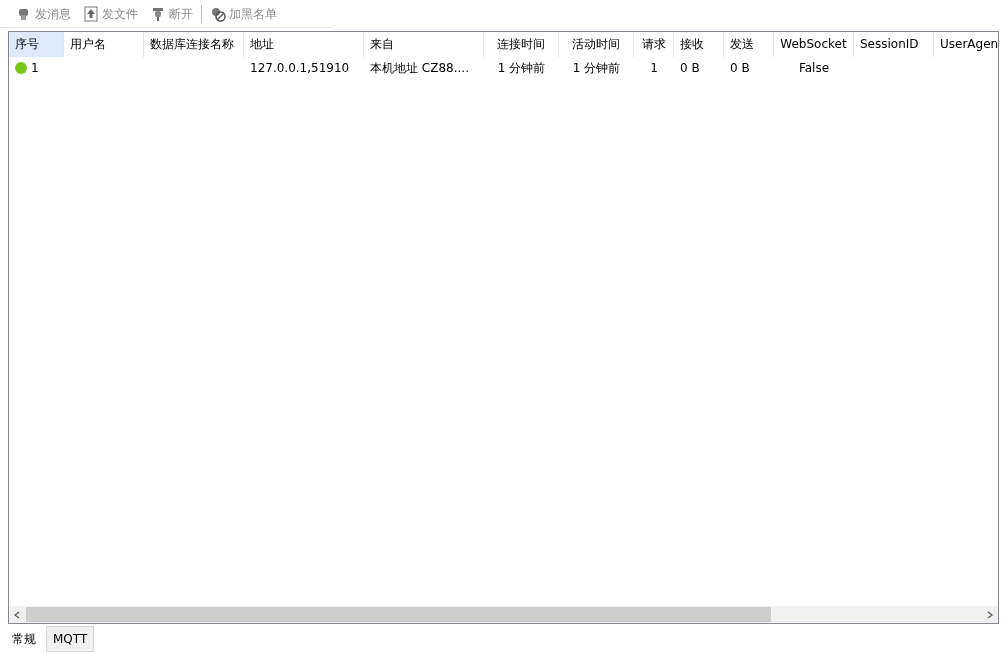 This screenshot has height=653, width=1006. I want to click on column-header: 用户名, so click(104, 44).